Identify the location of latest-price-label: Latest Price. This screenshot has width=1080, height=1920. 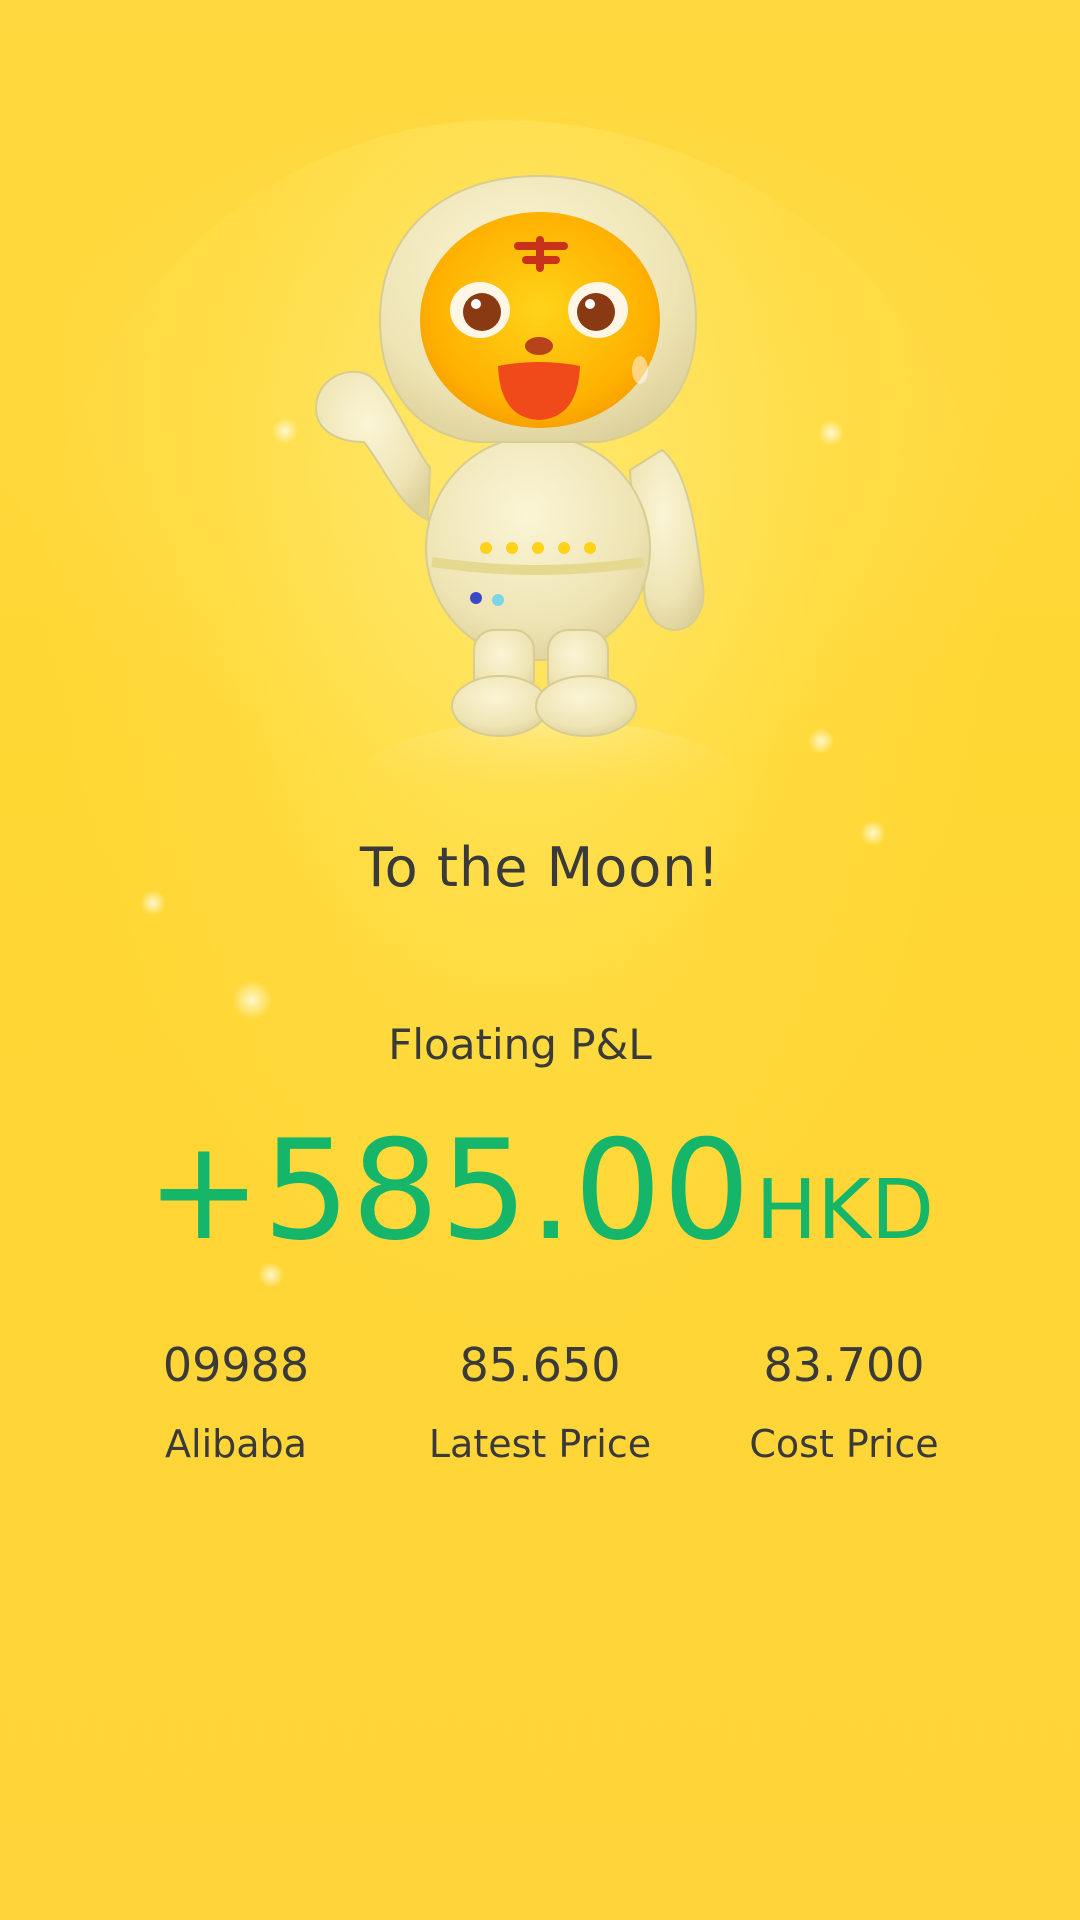
(540, 1444).